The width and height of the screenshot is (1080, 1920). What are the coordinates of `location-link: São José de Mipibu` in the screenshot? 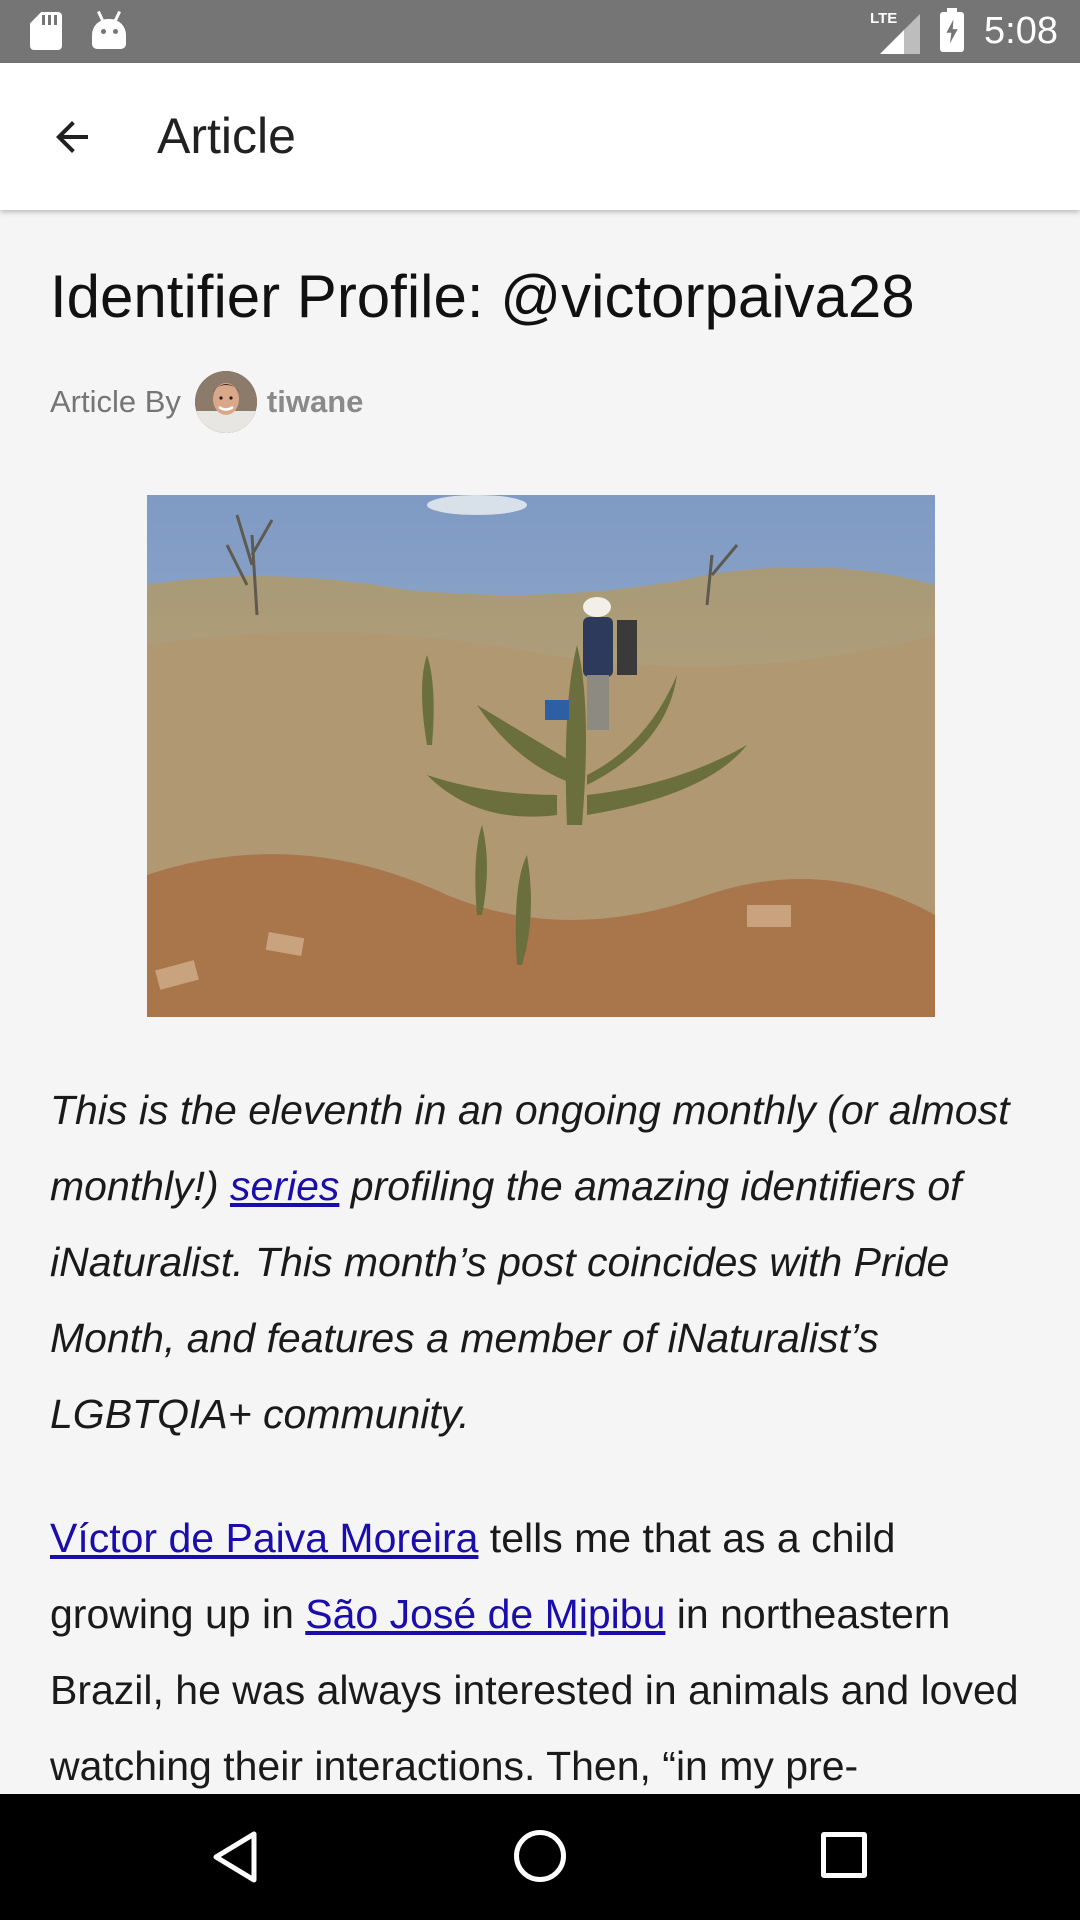 It's located at (485, 1614).